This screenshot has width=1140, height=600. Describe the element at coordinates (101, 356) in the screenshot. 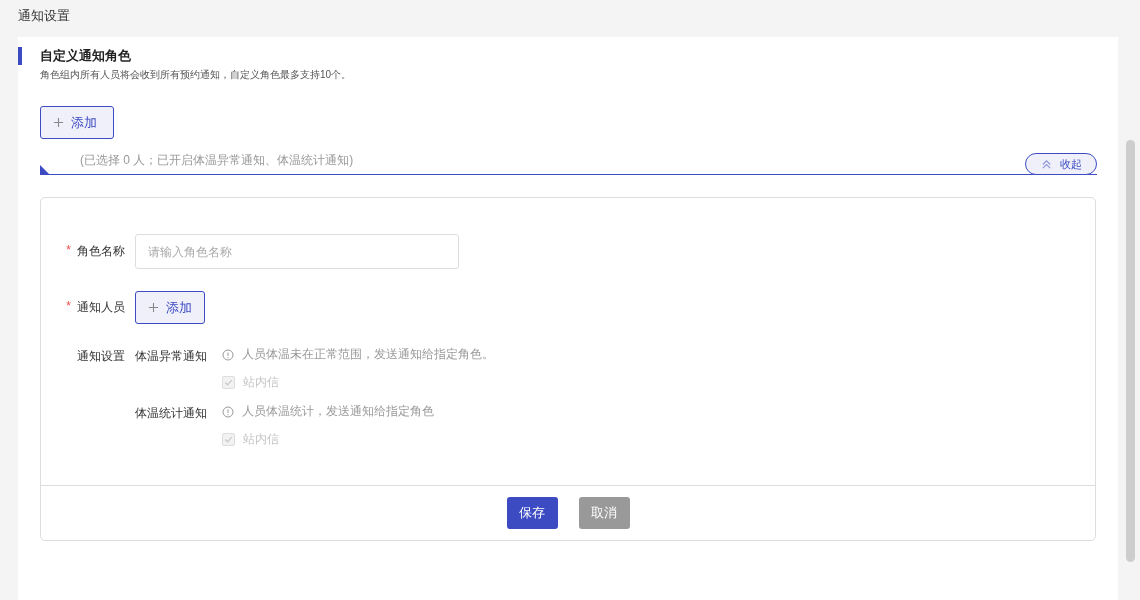

I see `field-label: 通知设置` at that location.